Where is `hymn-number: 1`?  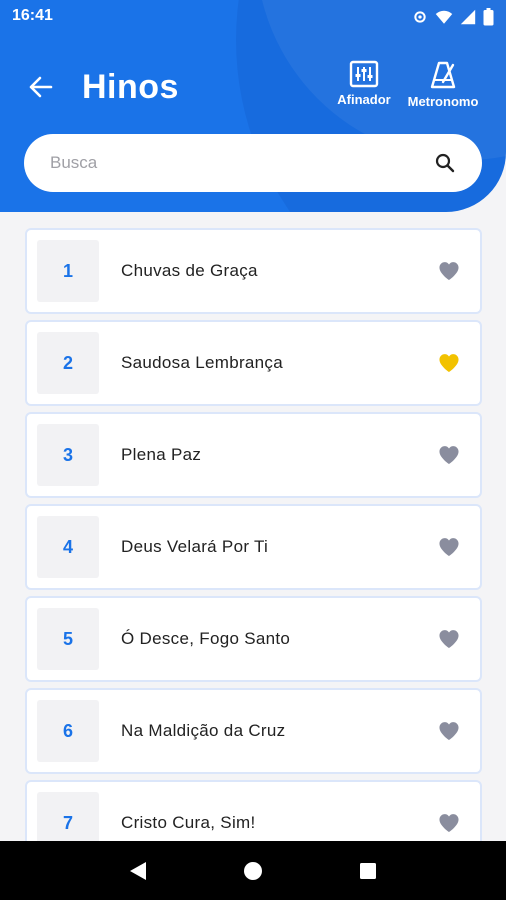
hymn-number: 1 is located at coordinates (68, 271).